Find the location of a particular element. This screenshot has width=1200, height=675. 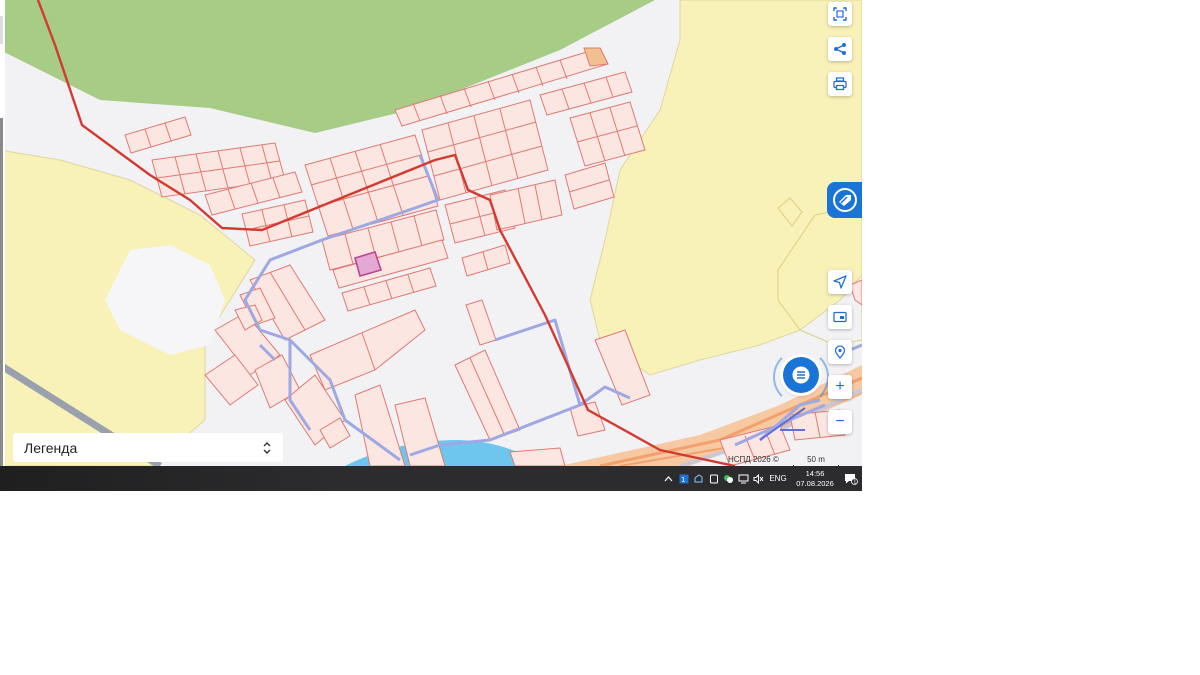

chat-button is located at coordinates (801, 375).